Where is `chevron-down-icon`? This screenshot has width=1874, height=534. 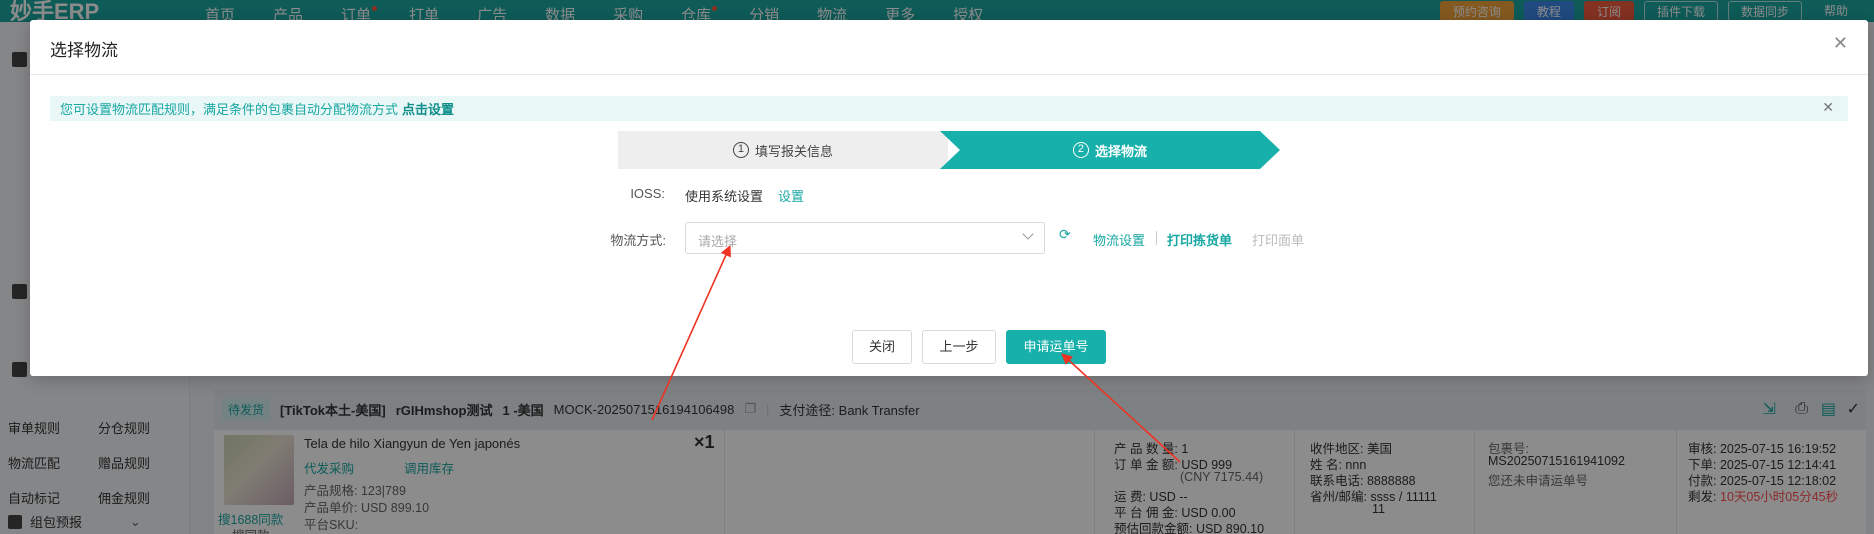
chevron-down-icon is located at coordinates (1028, 234).